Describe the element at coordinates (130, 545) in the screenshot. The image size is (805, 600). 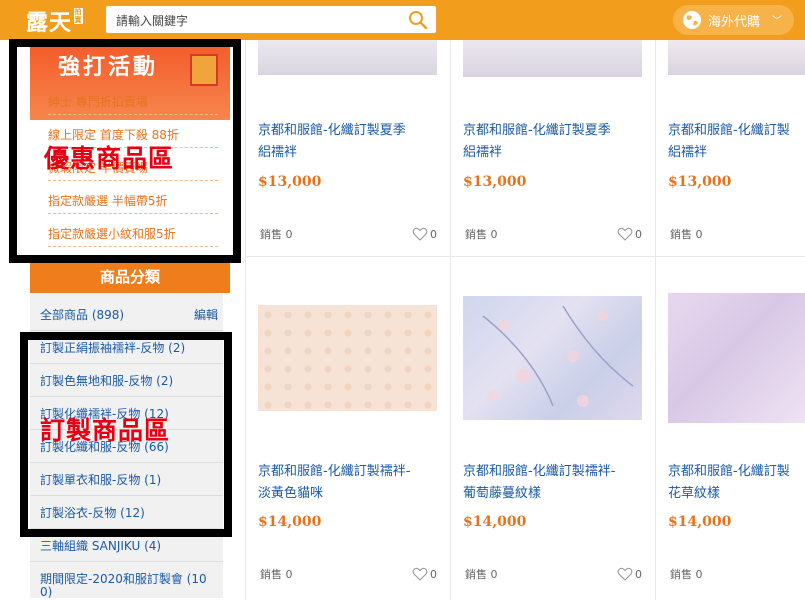
I see `category-item: 三軸組織 SANJIKU (4)` at that location.